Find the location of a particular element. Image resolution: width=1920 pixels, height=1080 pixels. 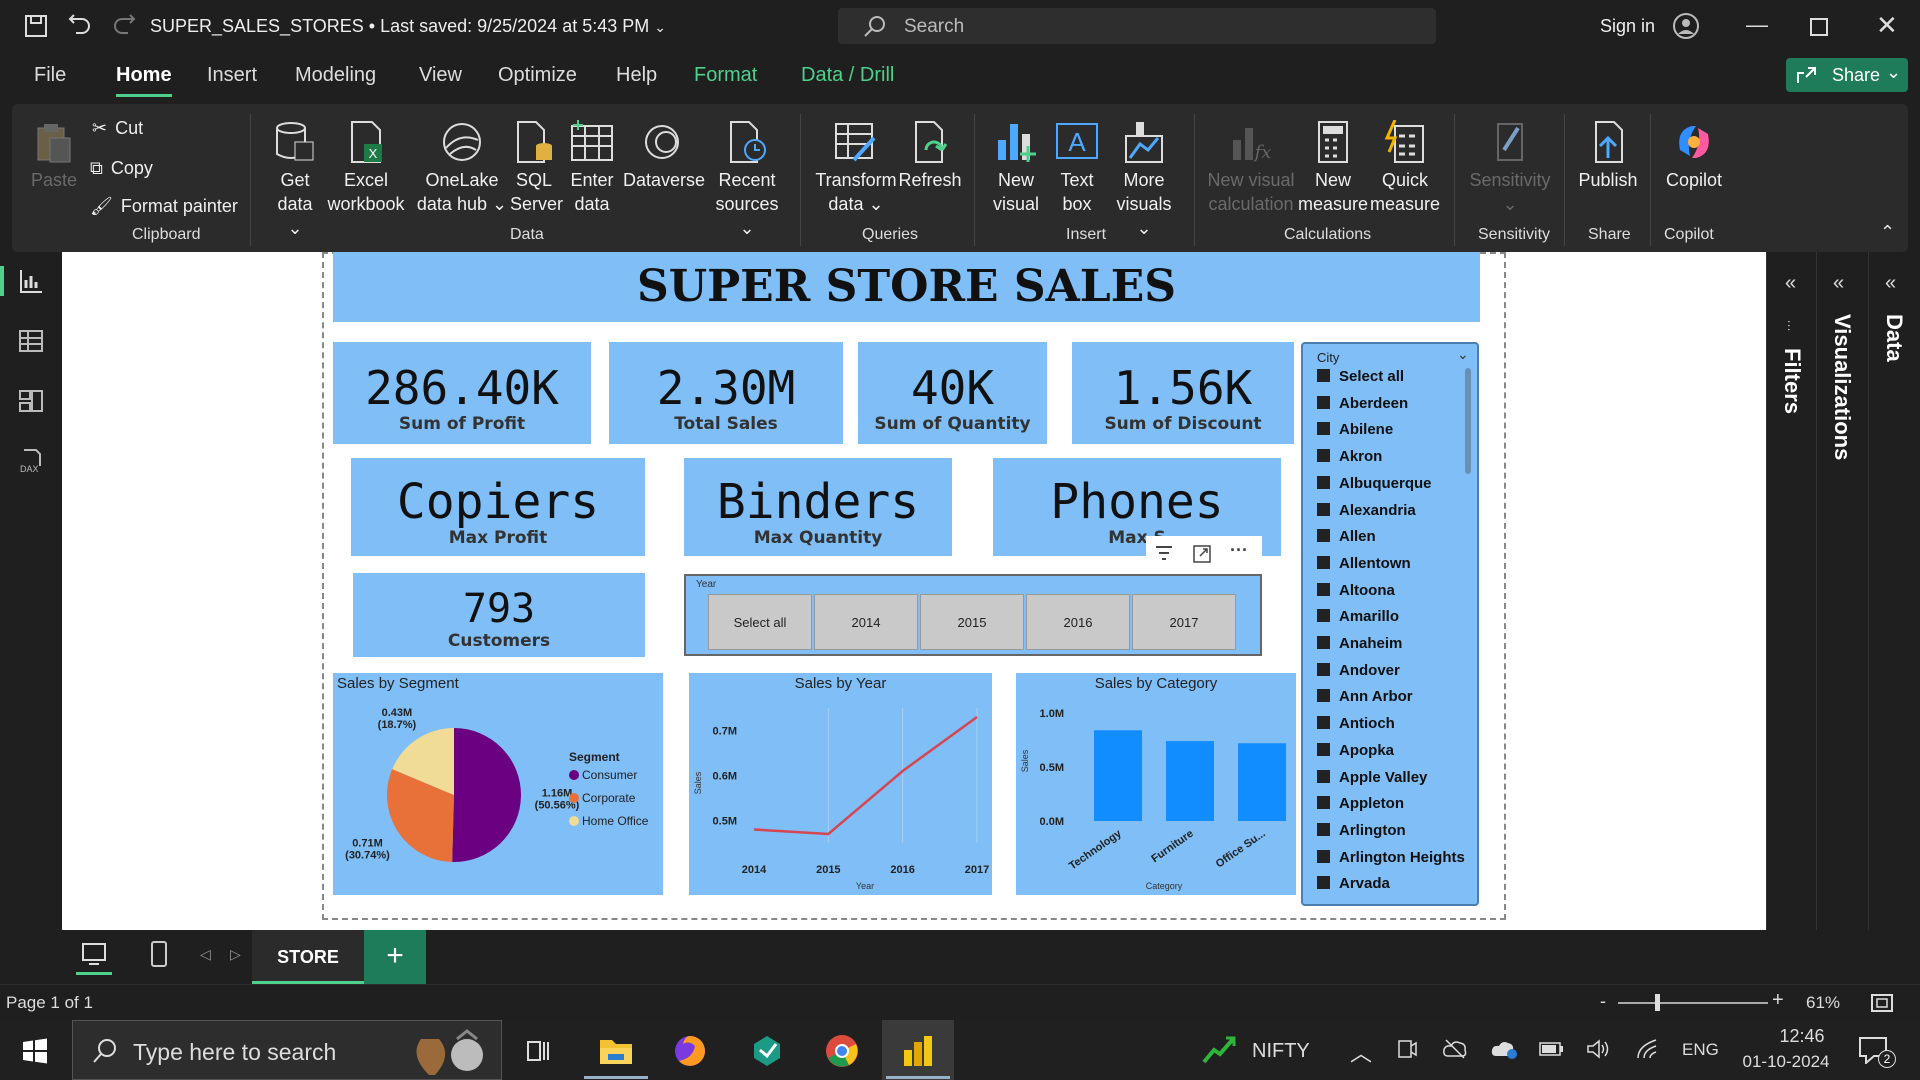

kpi-card-discount: 1.56K Sum of Discount is located at coordinates (1183, 393).